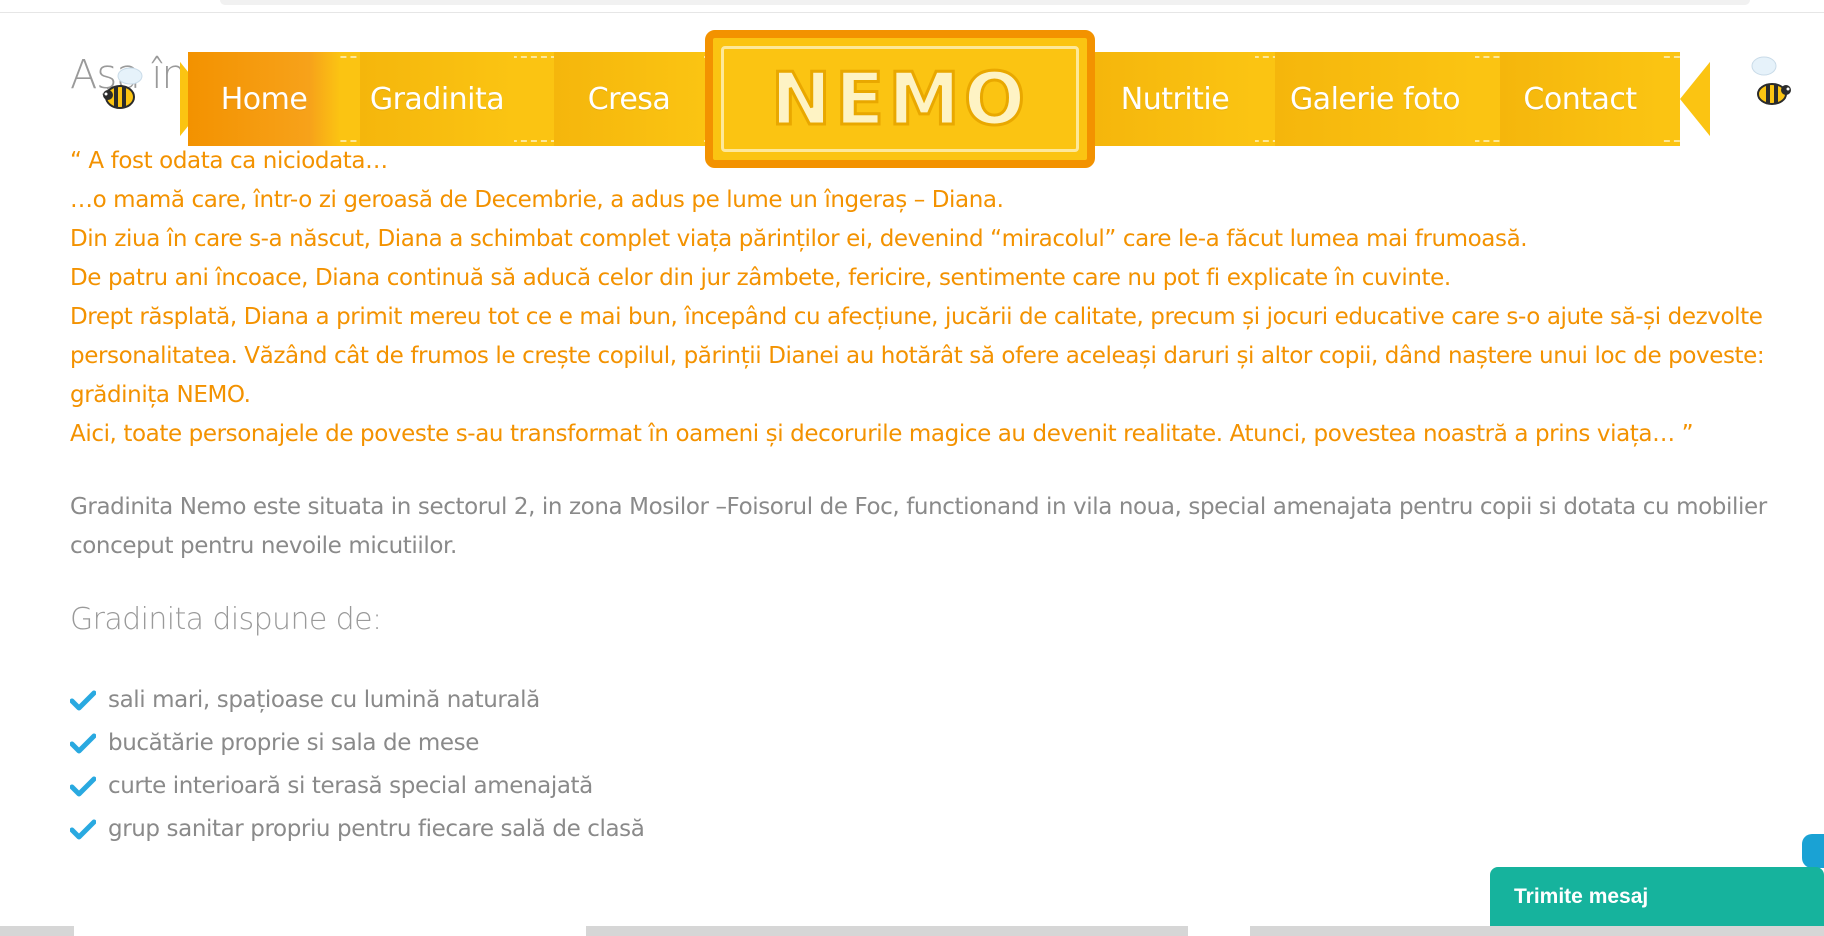 The width and height of the screenshot is (1824, 936). What do you see at coordinates (1175, 99) in the screenshot?
I see `nav-item-nutritie: Nutritie` at bounding box center [1175, 99].